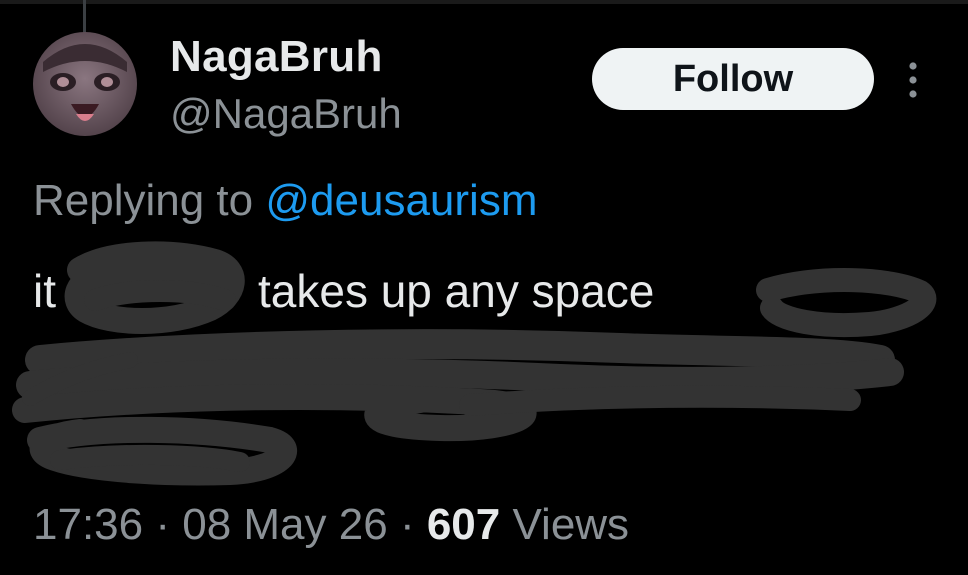 The width and height of the screenshot is (968, 575). What do you see at coordinates (456, 291) in the screenshot?
I see `tweet-text-visible: takes up any space` at bounding box center [456, 291].